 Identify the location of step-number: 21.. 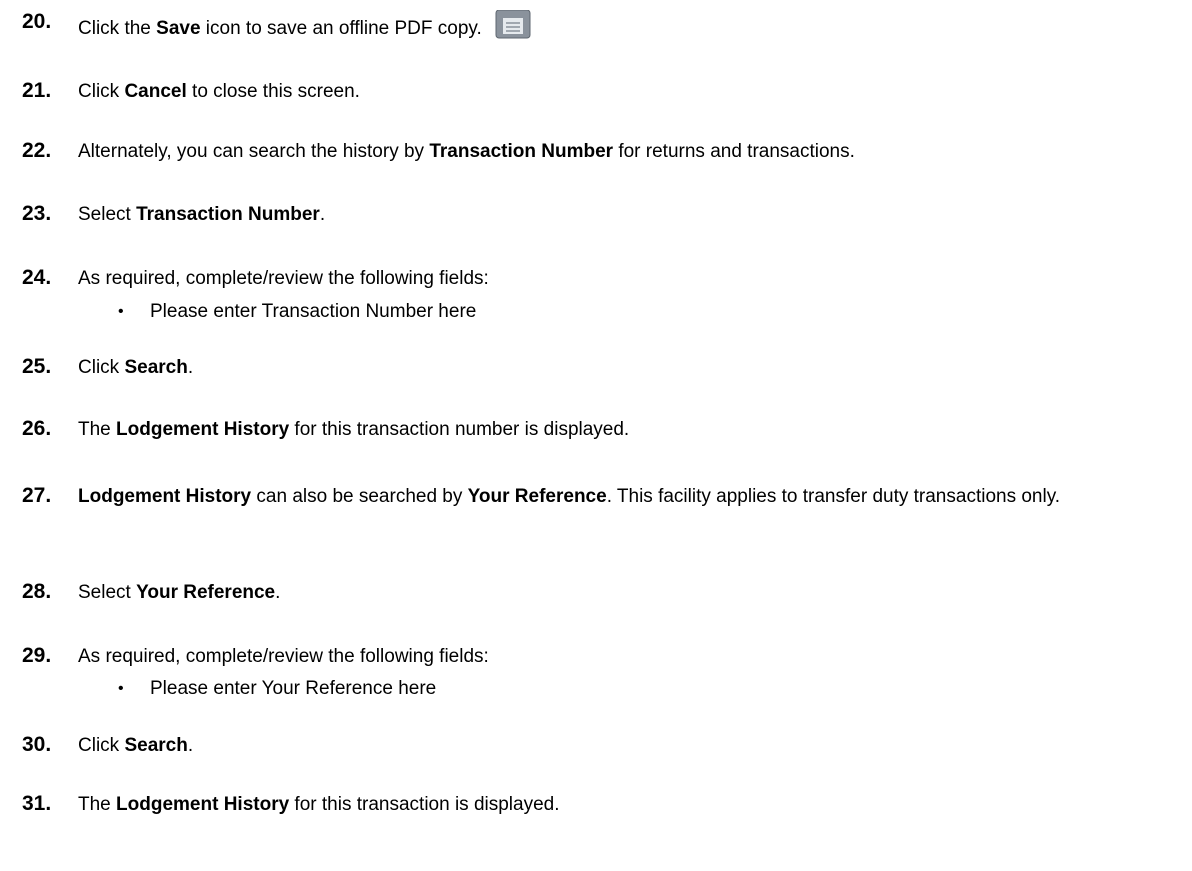
(37, 90).